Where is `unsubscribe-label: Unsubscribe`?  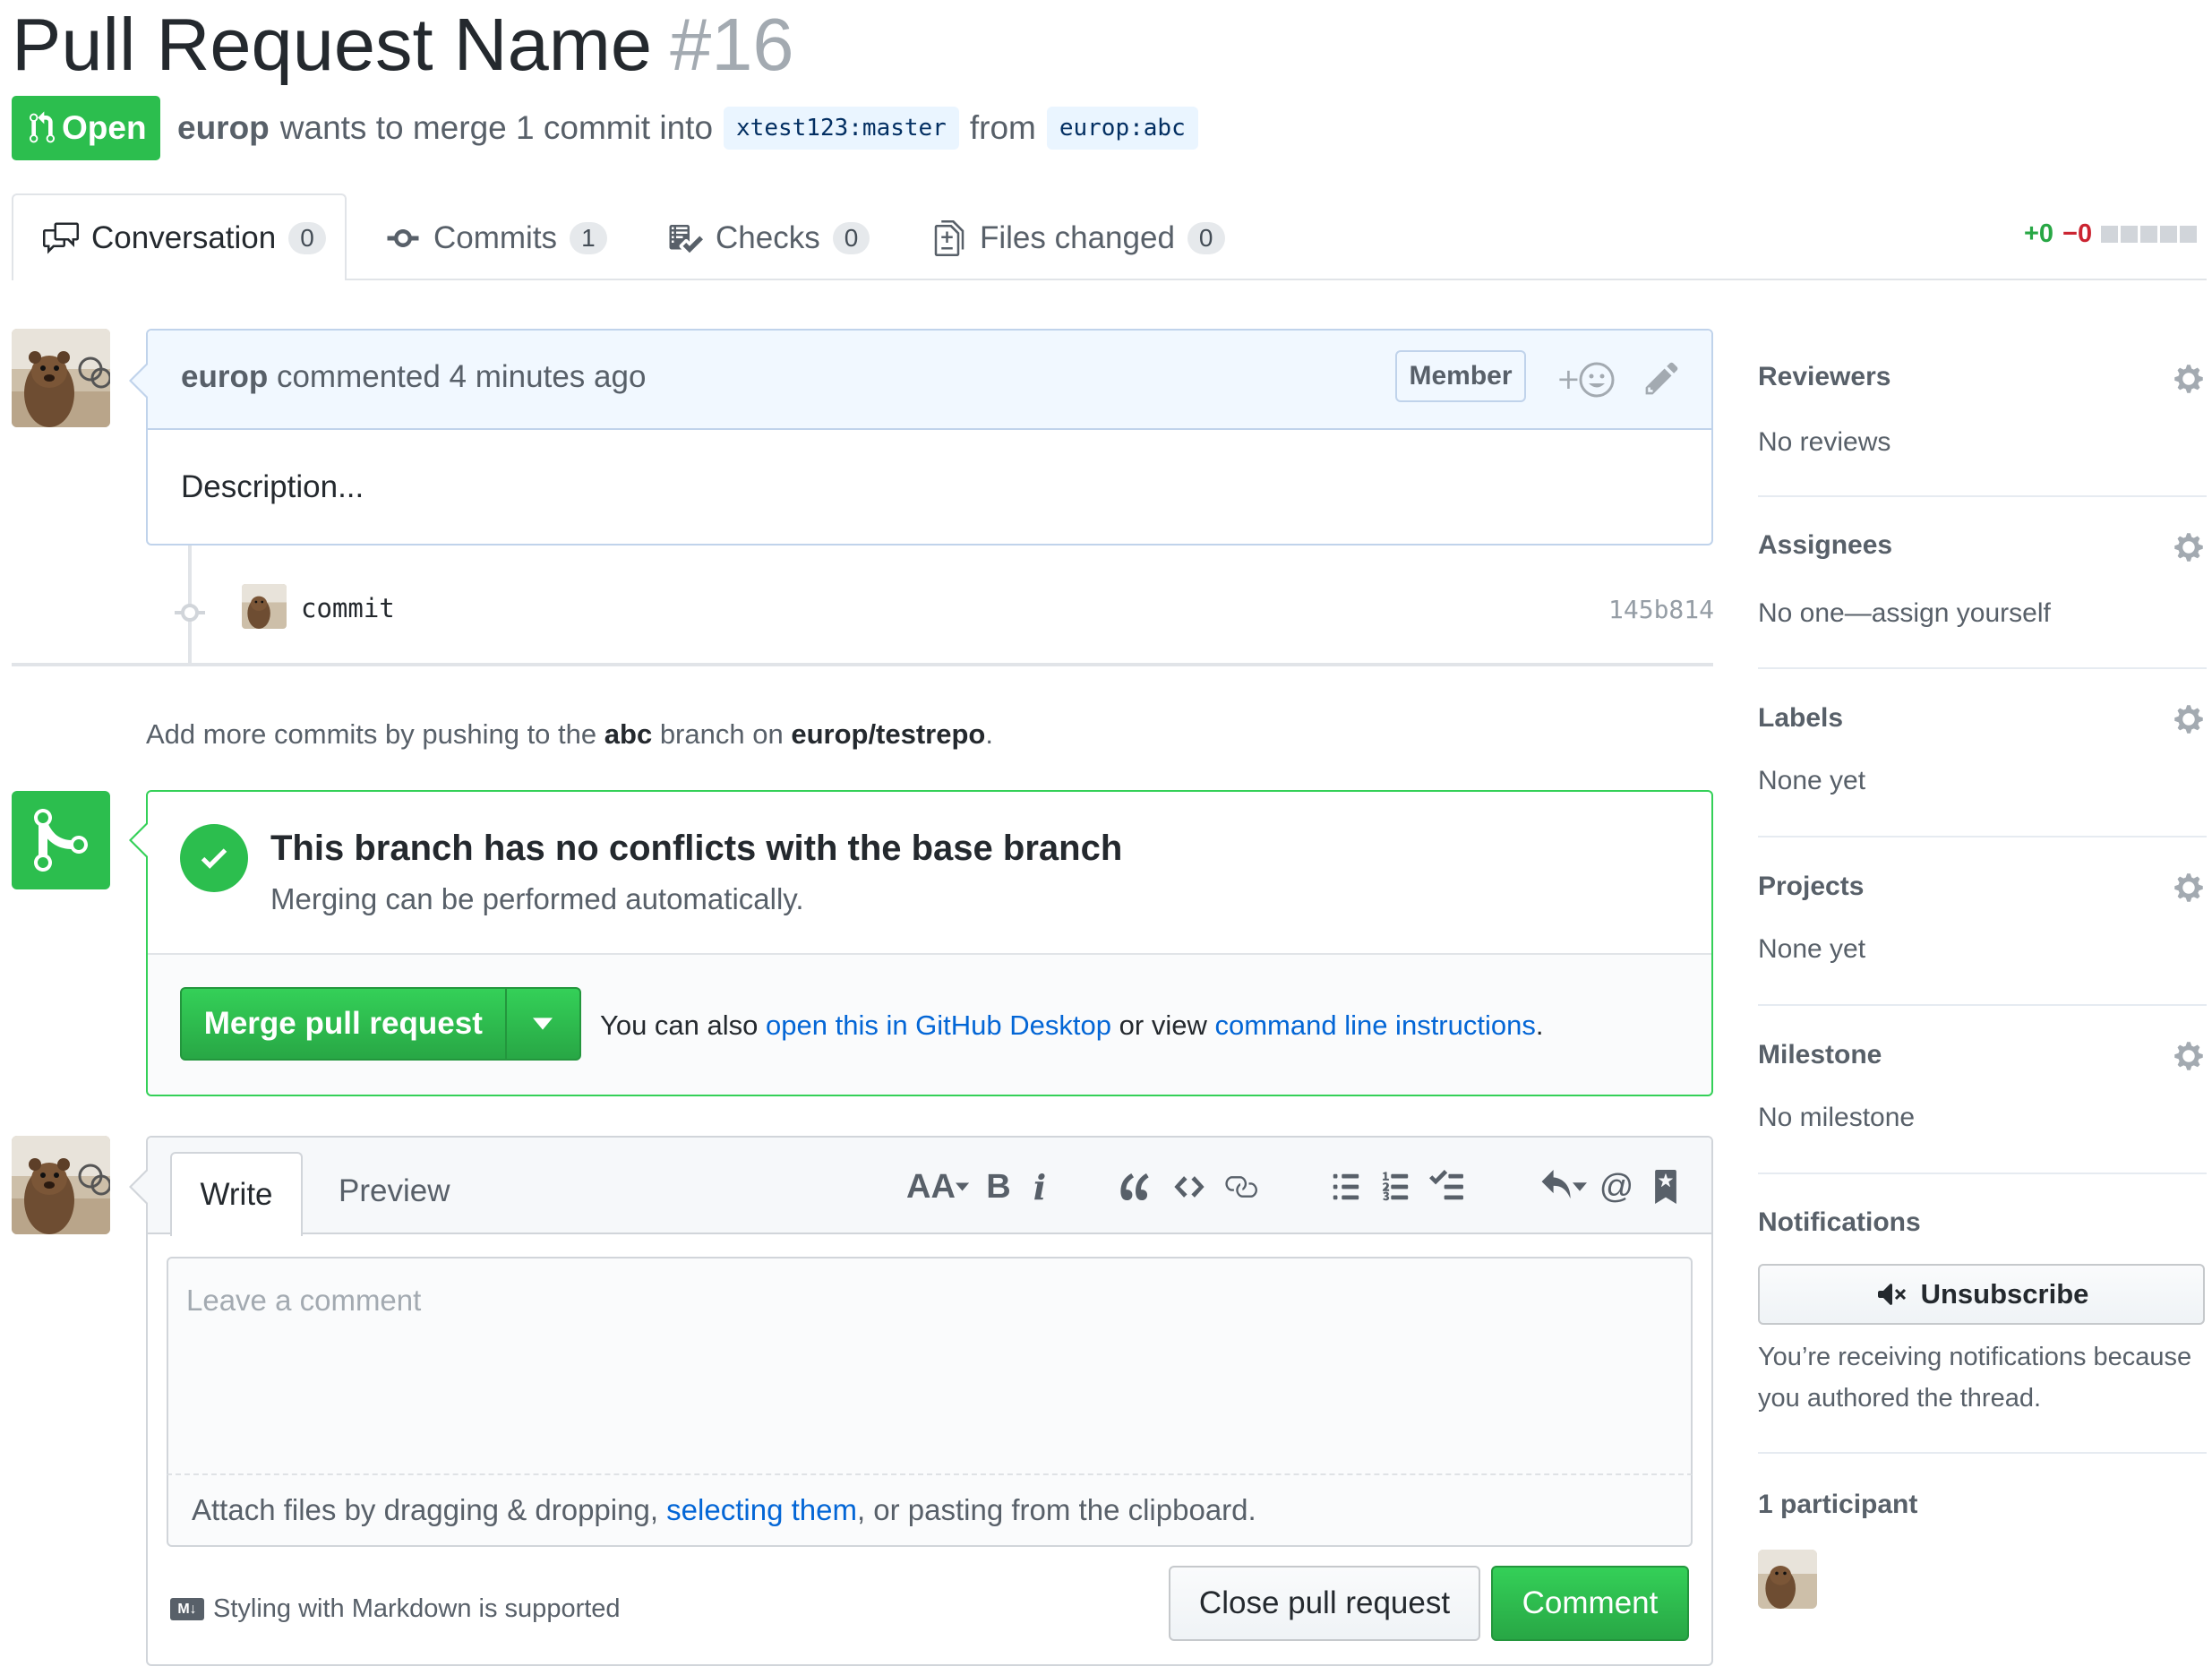 unsubscribe-label: Unsubscribe is located at coordinates (2004, 1294).